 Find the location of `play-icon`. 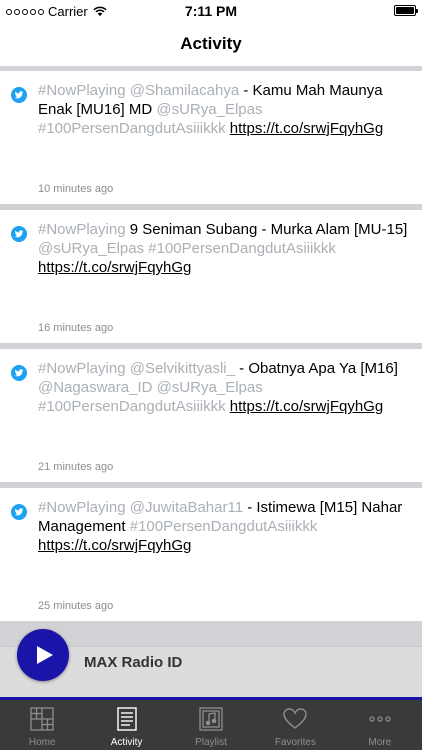

play-icon is located at coordinates (45, 655).